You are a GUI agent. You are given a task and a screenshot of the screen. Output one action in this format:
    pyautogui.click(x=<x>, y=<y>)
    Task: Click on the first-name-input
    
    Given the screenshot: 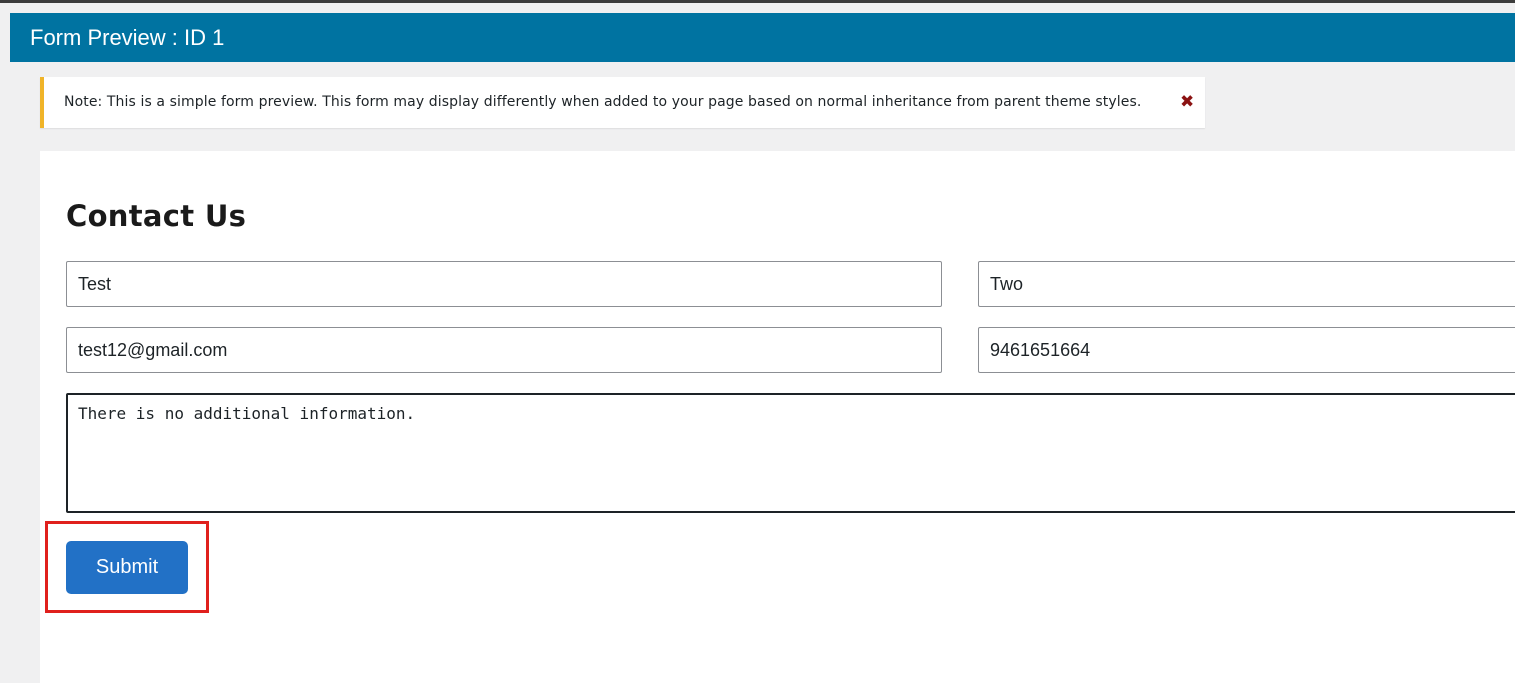 What is the action you would take?
    pyautogui.click(x=504, y=284)
    